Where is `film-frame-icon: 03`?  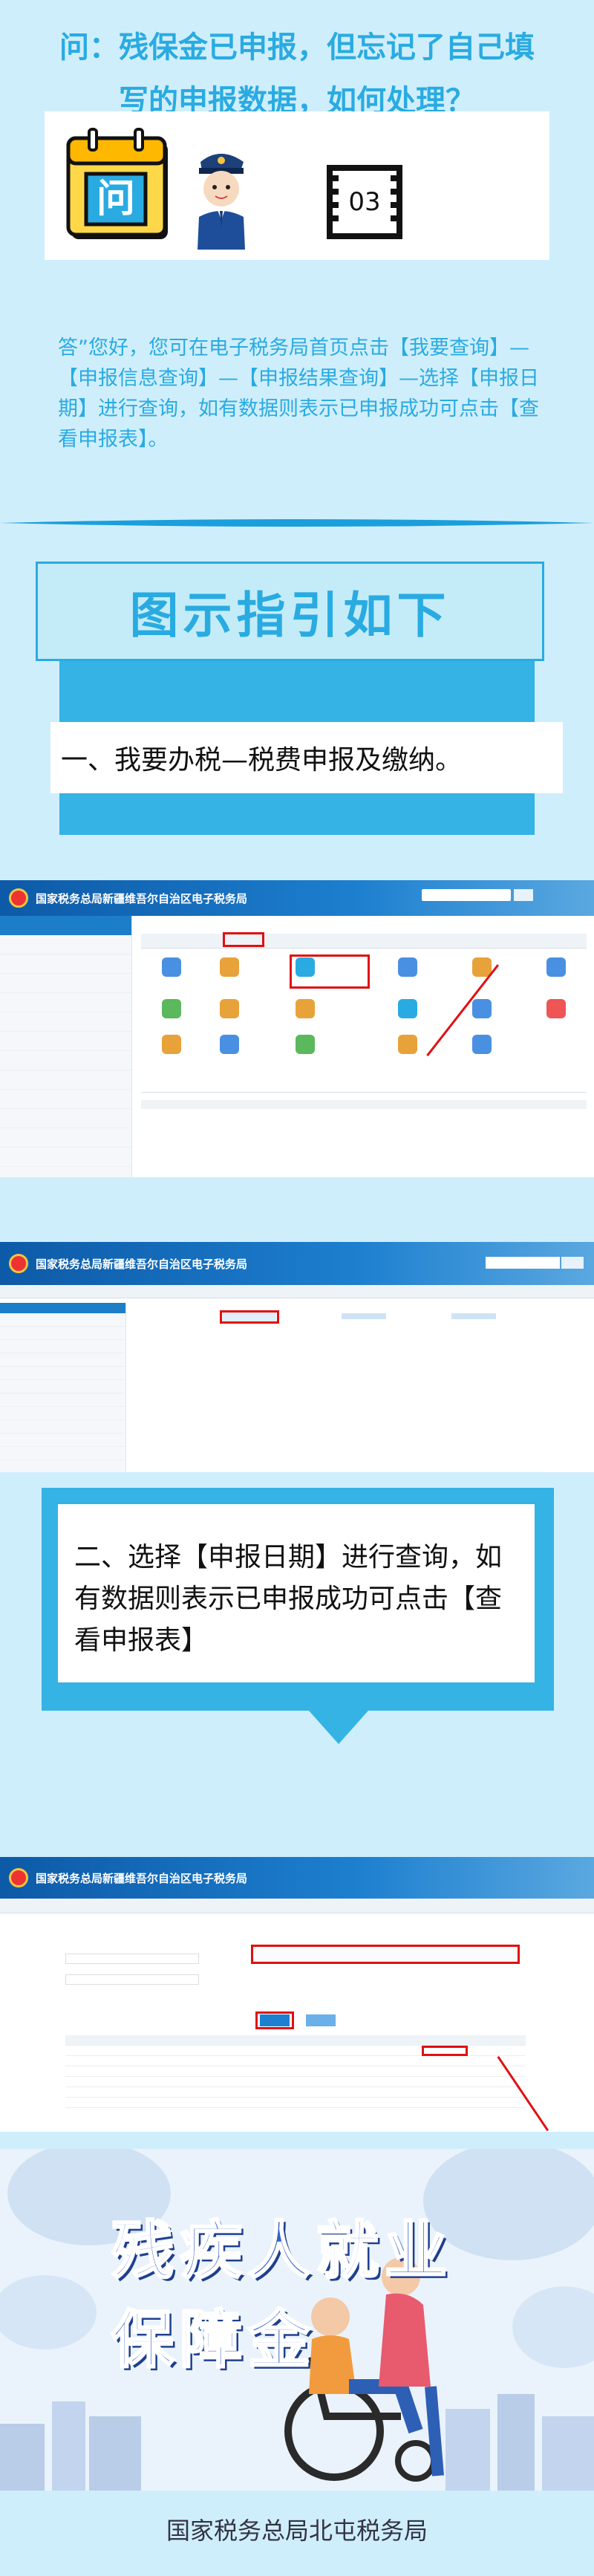 film-frame-icon: 03 is located at coordinates (365, 202).